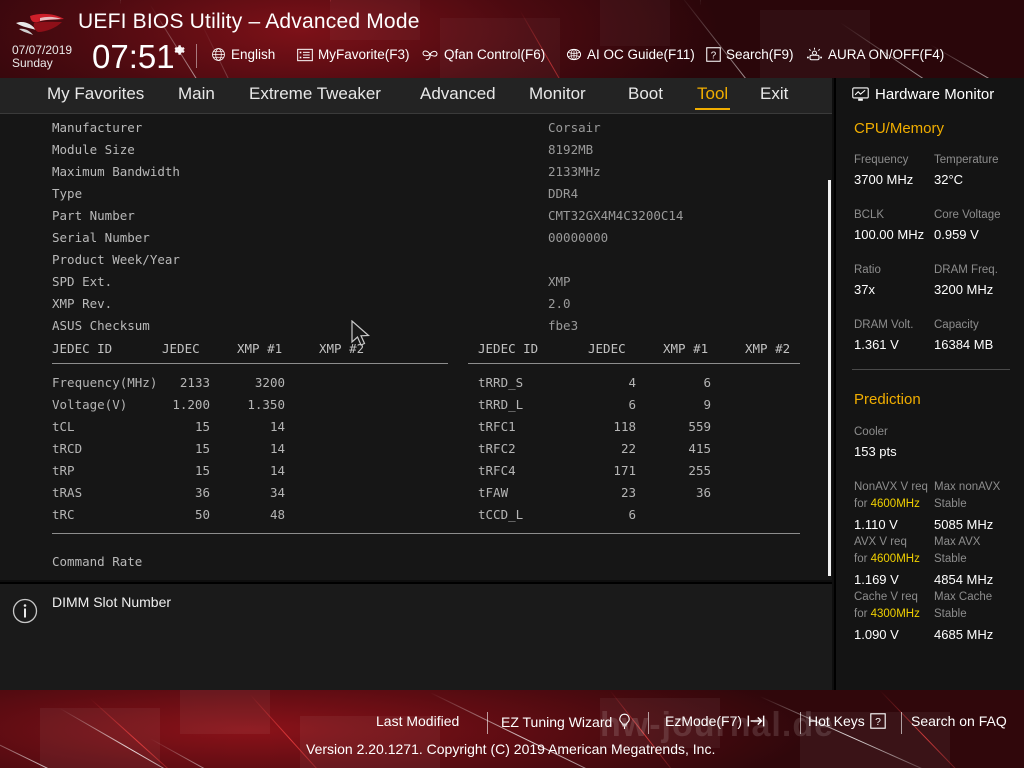 Image resolution: width=1024 pixels, height=768 pixels. What do you see at coordinates (950, 559) in the screenshot?
I see `hw-label-max-avx-stable: Stable` at bounding box center [950, 559].